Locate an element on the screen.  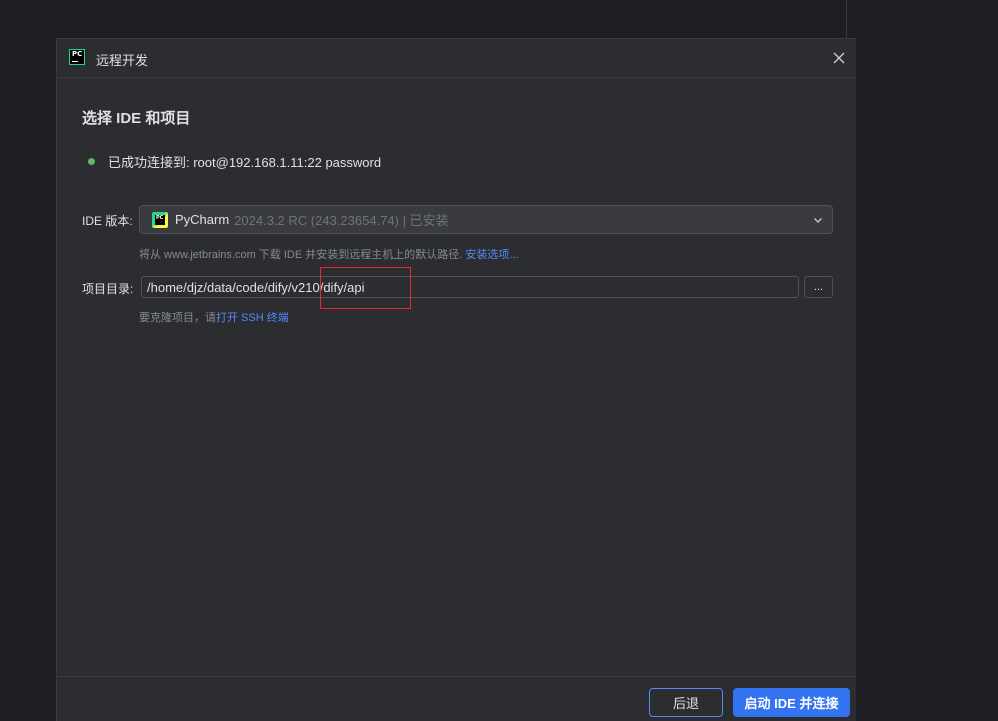
ide-version-label: IDE 版本: is located at coordinates (107, 221).